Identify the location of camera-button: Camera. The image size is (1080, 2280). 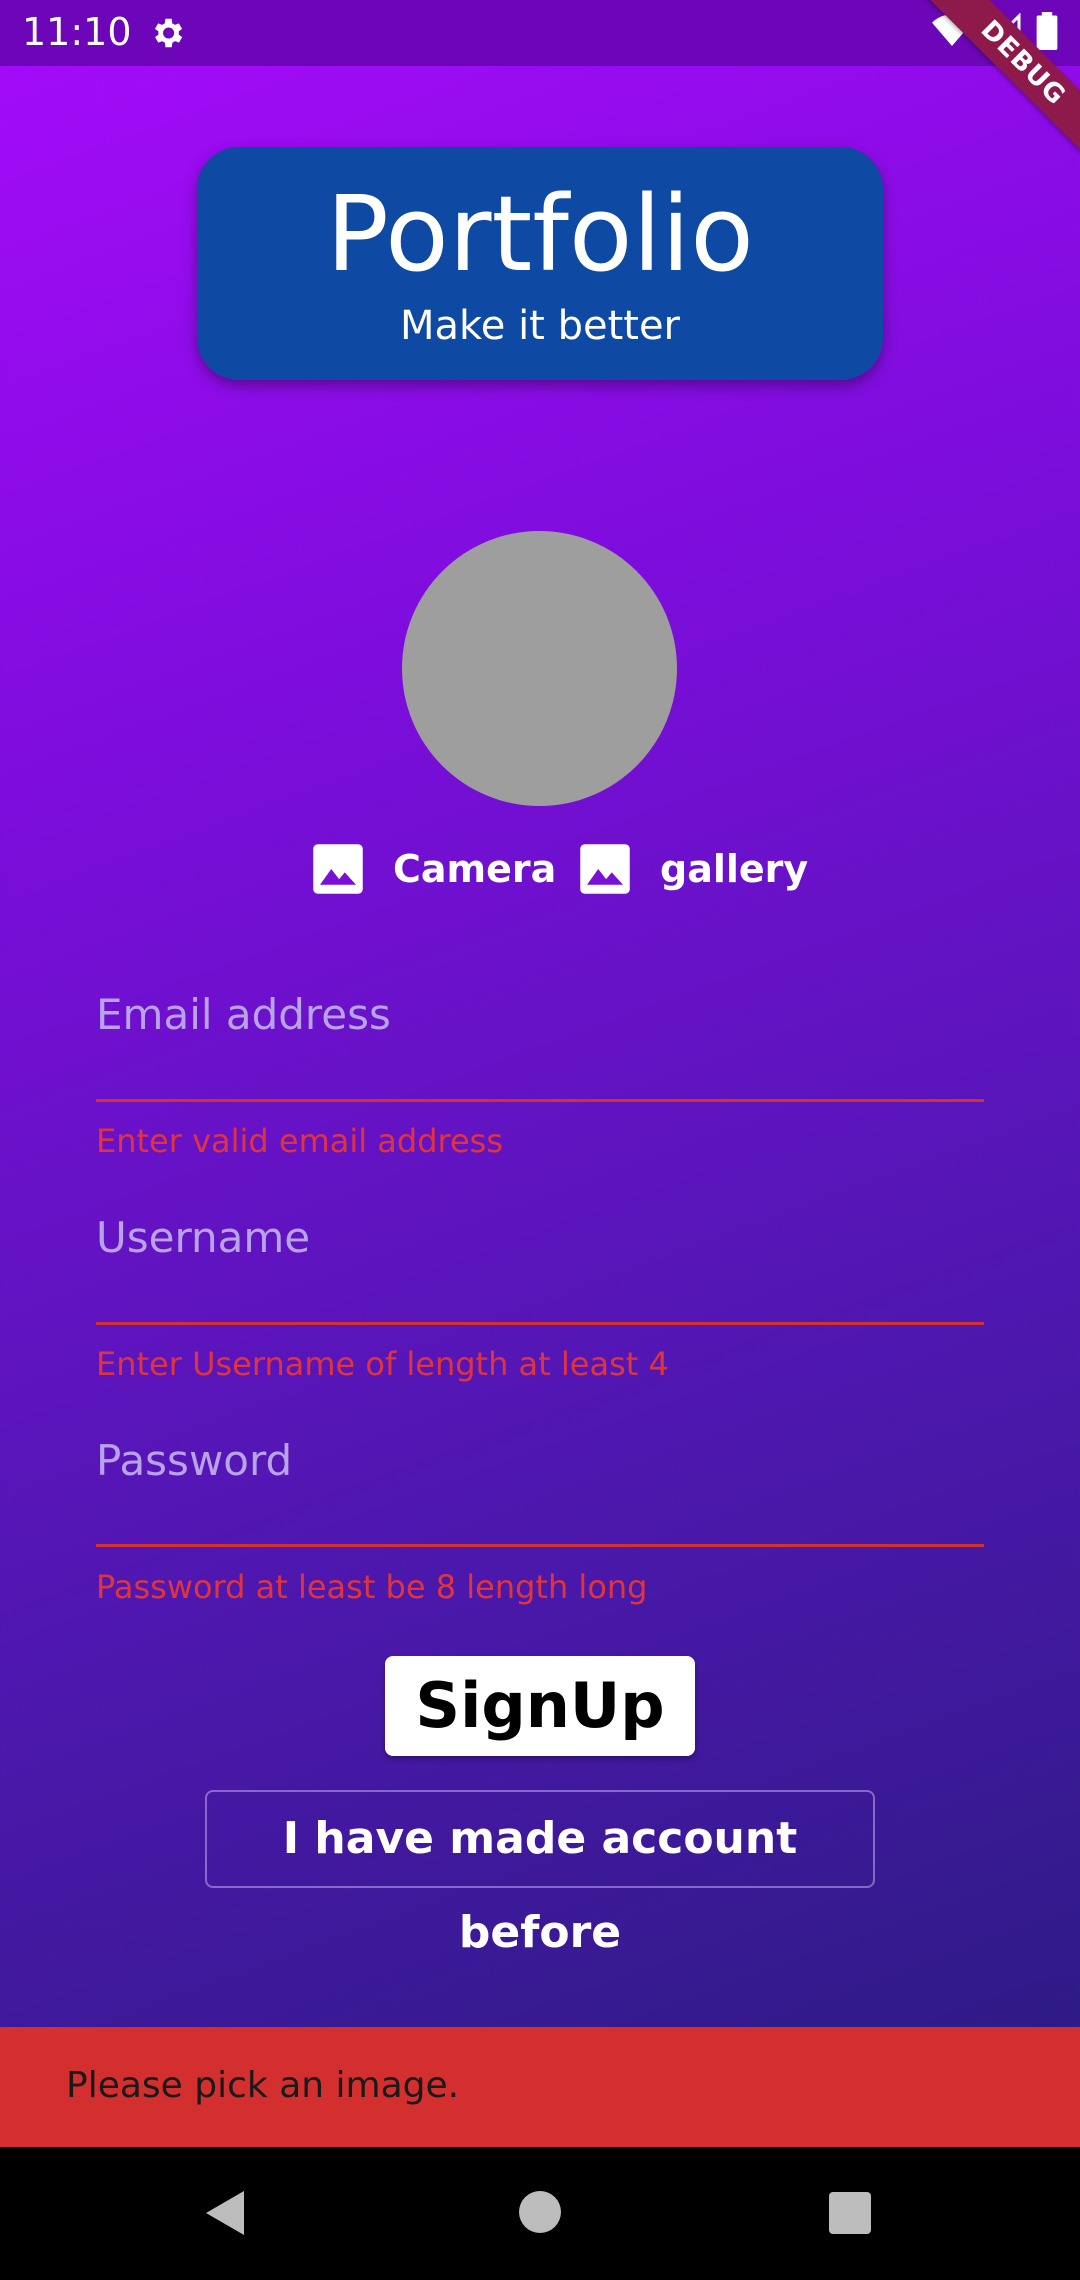
(433, 869).